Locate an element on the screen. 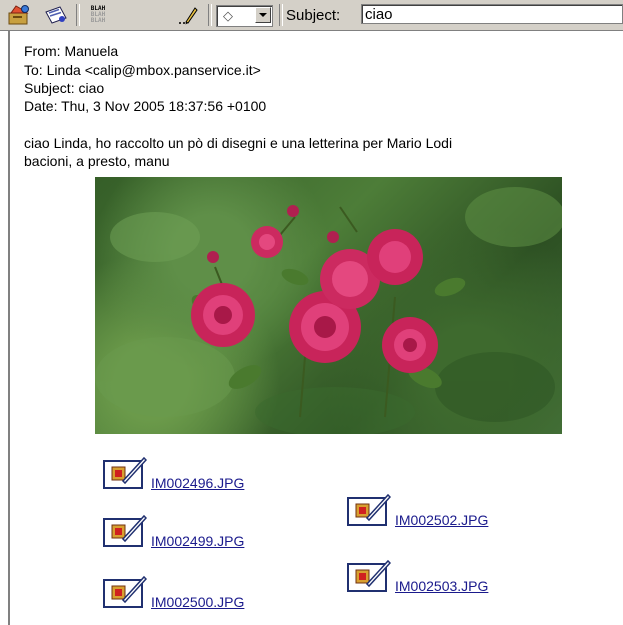  attachment-link: IM002500.JPG is located at coordinates (197, 602).